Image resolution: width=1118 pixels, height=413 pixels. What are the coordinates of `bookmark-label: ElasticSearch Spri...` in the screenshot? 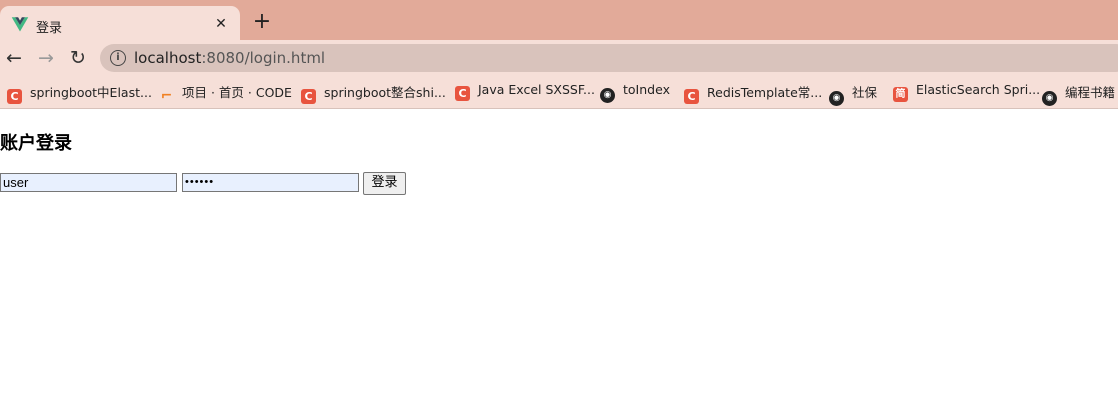 It's located at (978, 89).